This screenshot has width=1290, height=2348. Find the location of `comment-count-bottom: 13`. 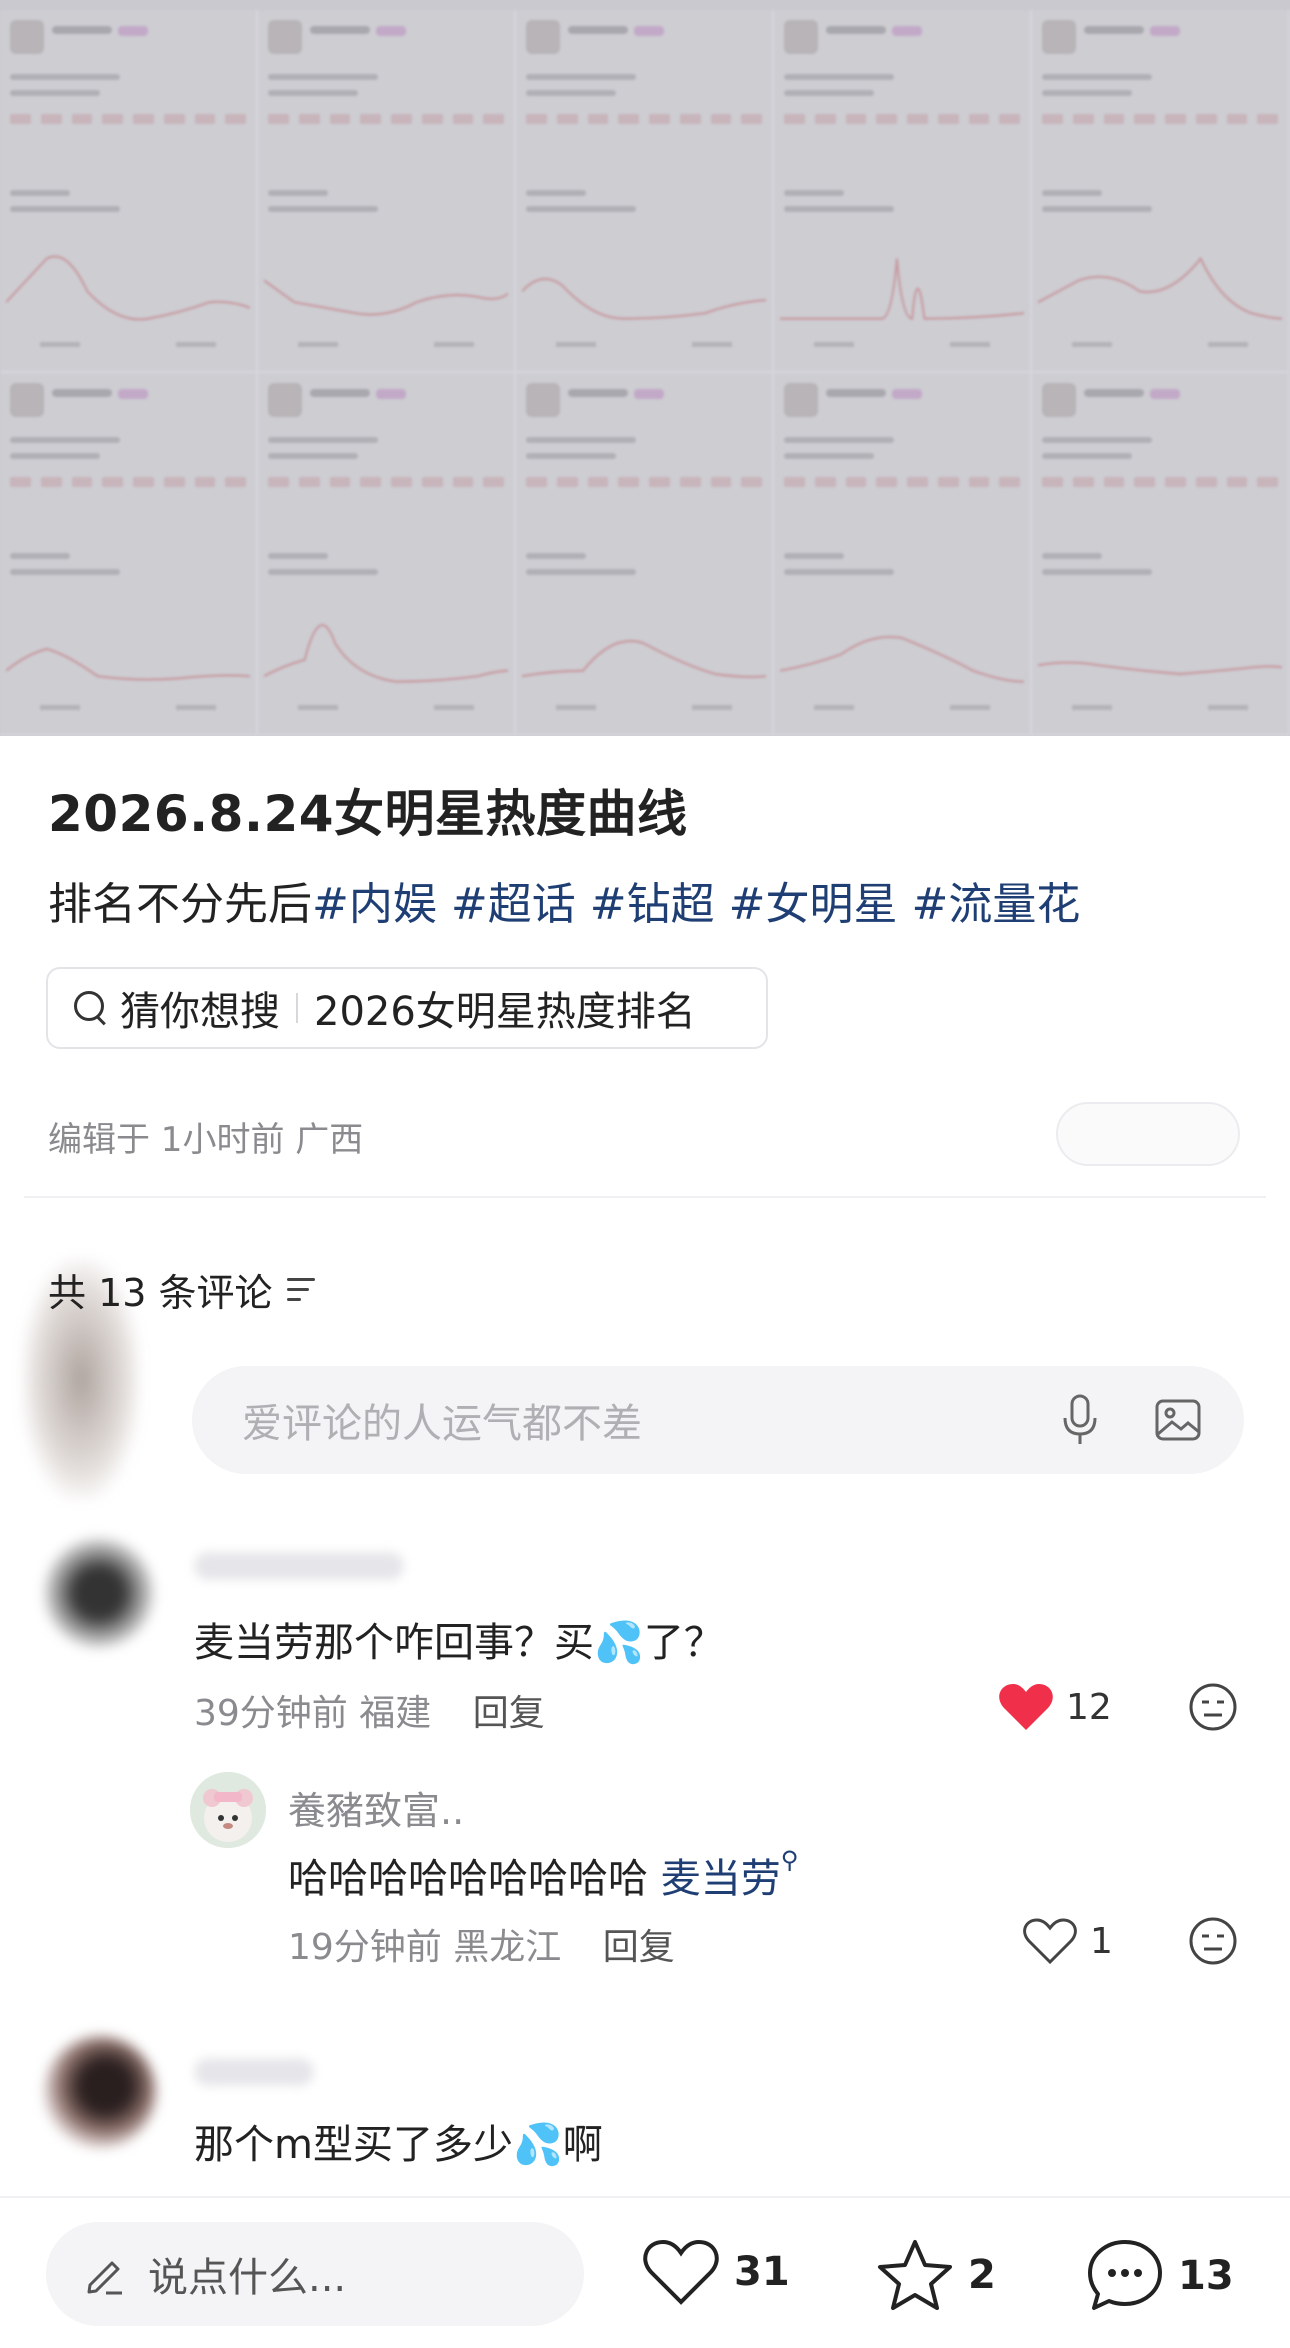

comment-count-bottom: 13 is located at coordinates (1206, 2276).